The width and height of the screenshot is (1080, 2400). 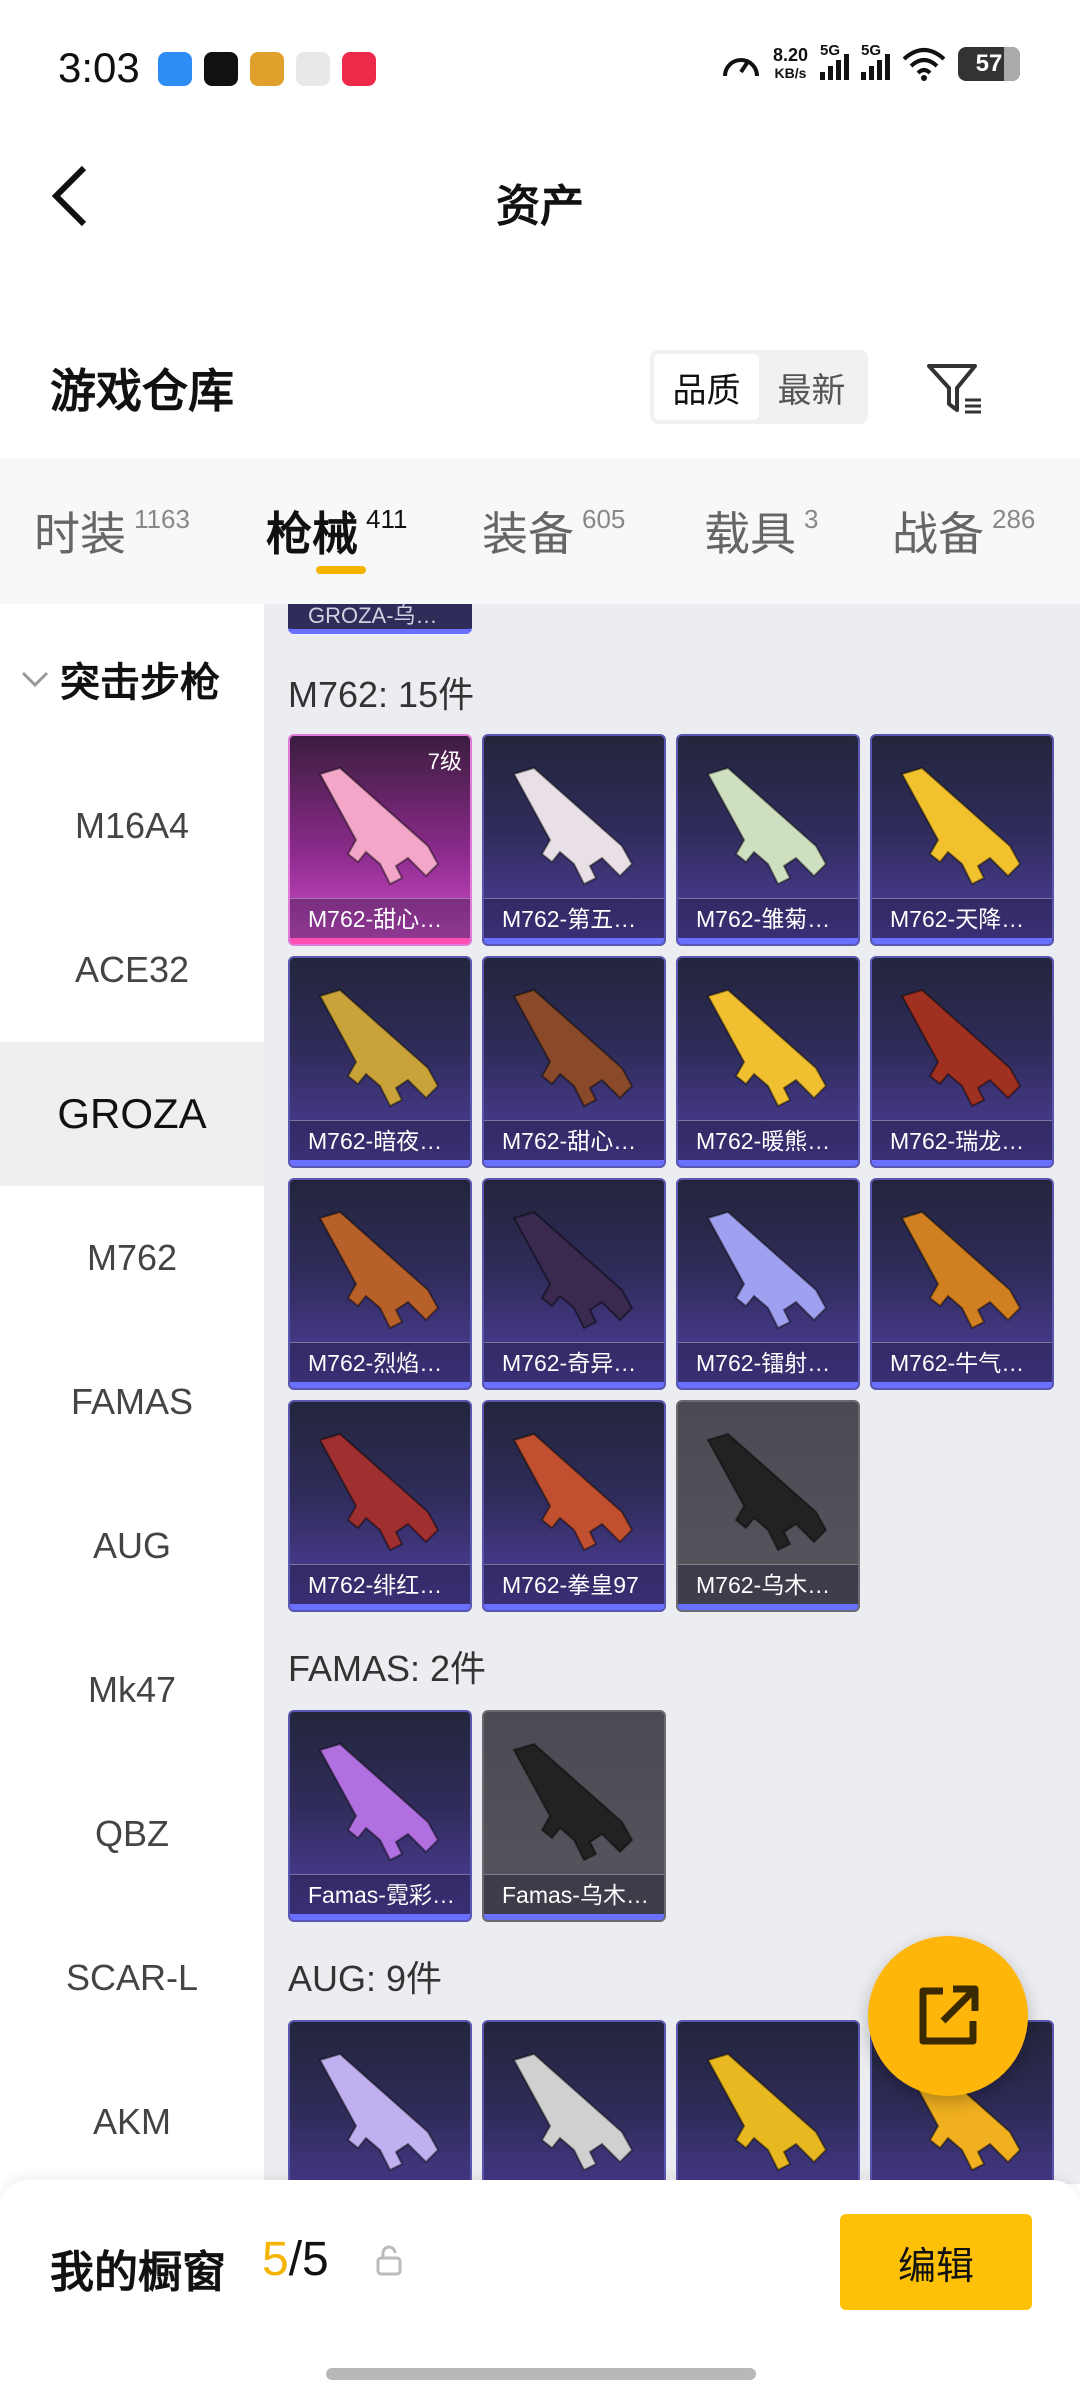 What do you see at coordinates (924, 64) in the screenshot?
I see `wifi-icon` at bounding box center [924, 64].